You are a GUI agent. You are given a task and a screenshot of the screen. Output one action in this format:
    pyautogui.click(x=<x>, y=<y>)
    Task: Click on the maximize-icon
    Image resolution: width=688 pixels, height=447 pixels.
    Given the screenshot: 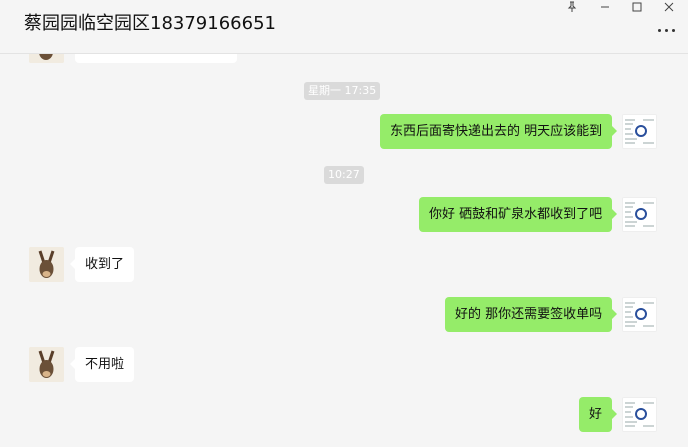 What is the action you would take?
    pyautogui.click(x=637, y=7)
    